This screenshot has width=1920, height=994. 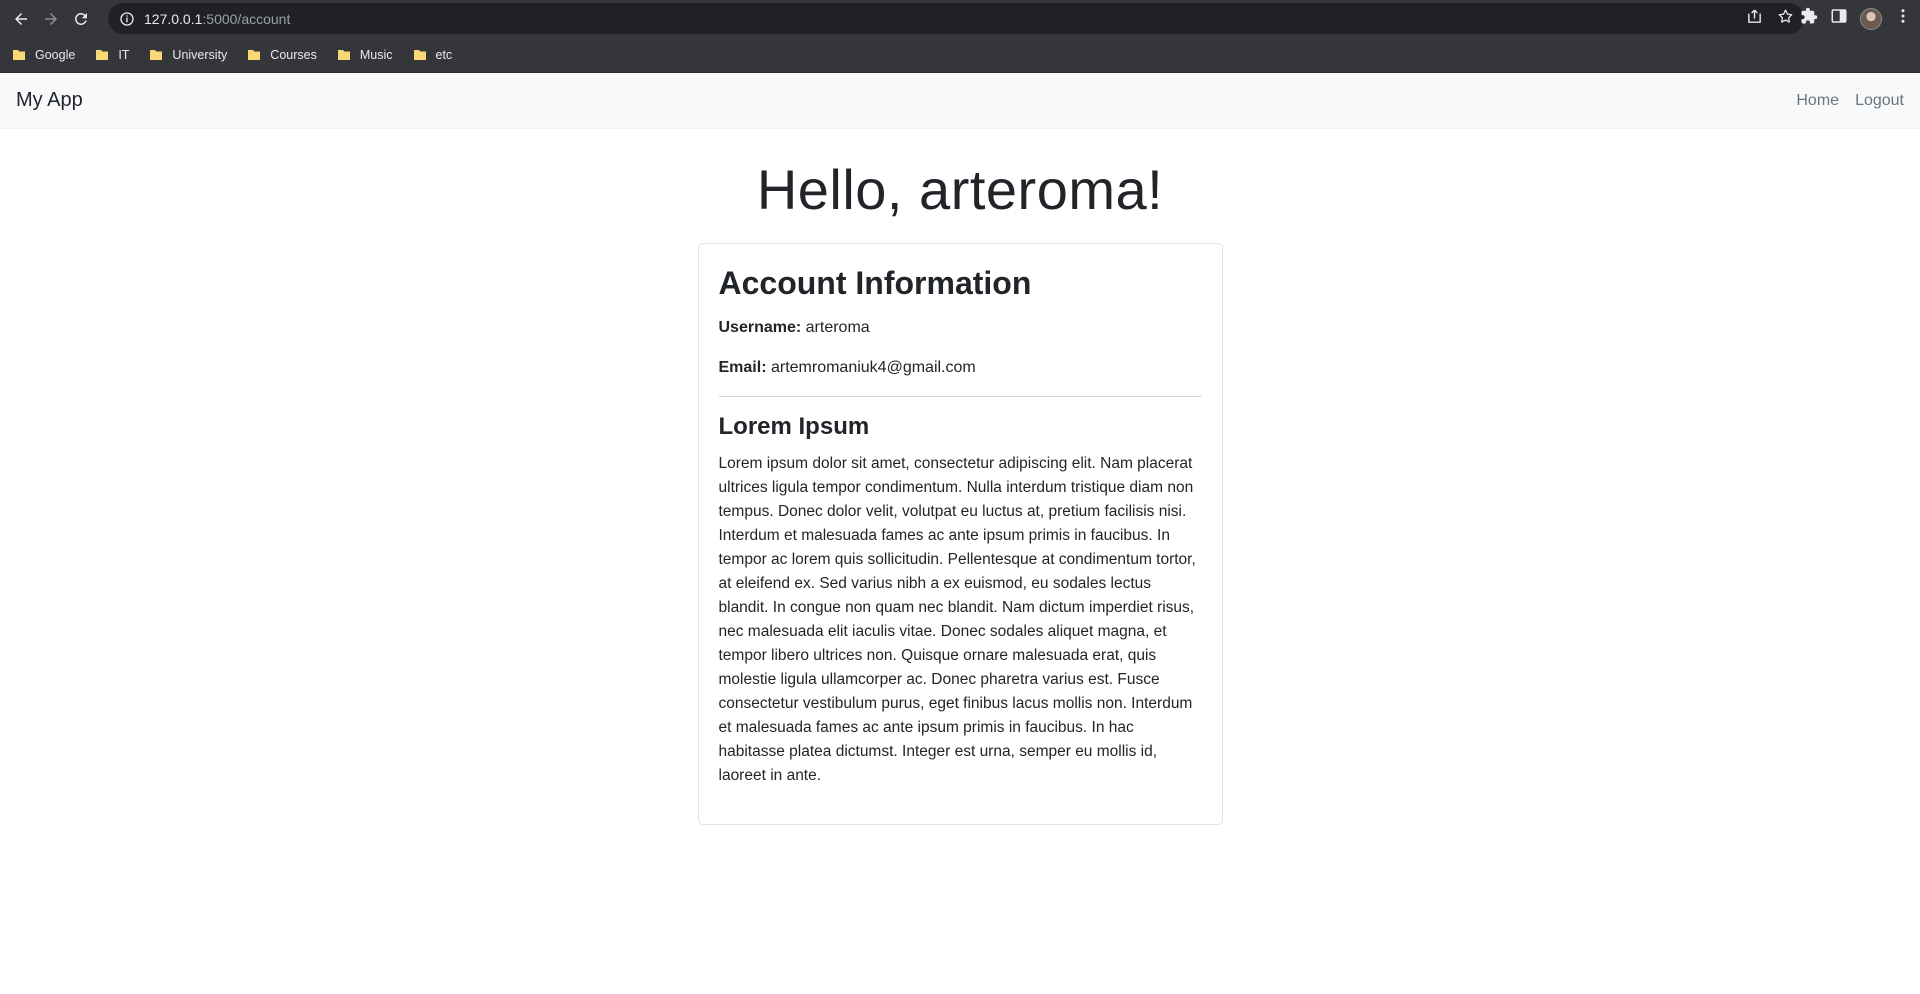 I want to click on url-text: 127.0.0.1:5000/account, so click(x=217, y=19).